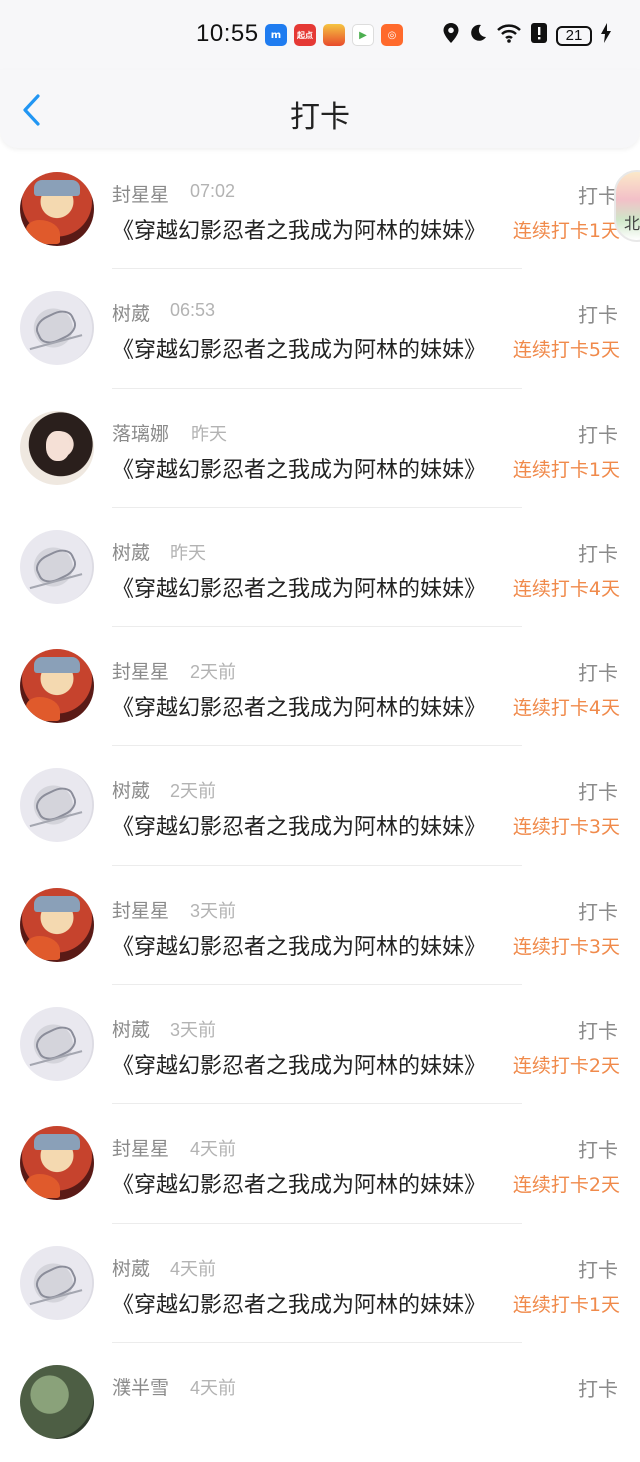  Describe the element at coordinates (320, 568) in the screenshot. I see `list-item: 树葳 昨天 打卡 《穿越幻影忍者之我成为阿林的妹妹》 连续打卡4天` at that location.